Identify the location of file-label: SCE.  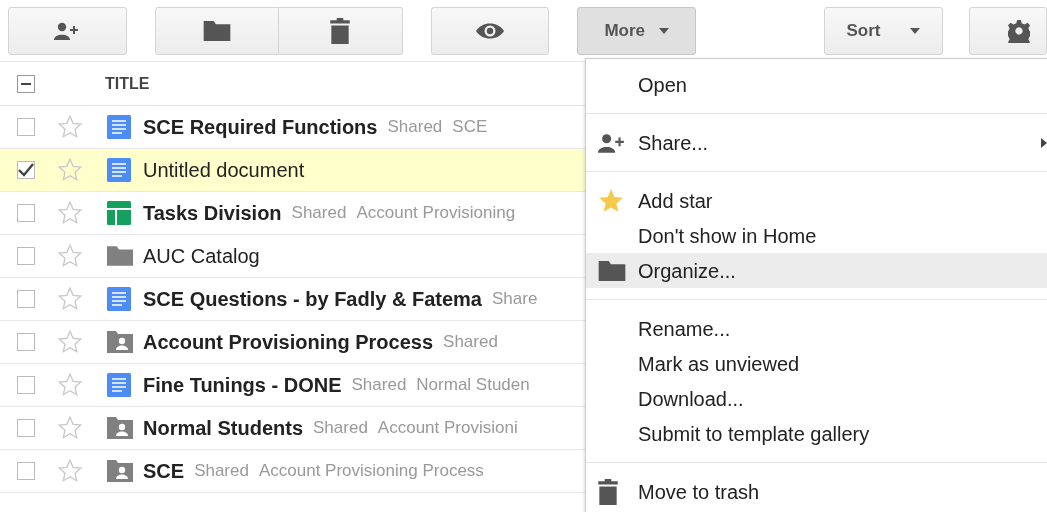
(470, 127).